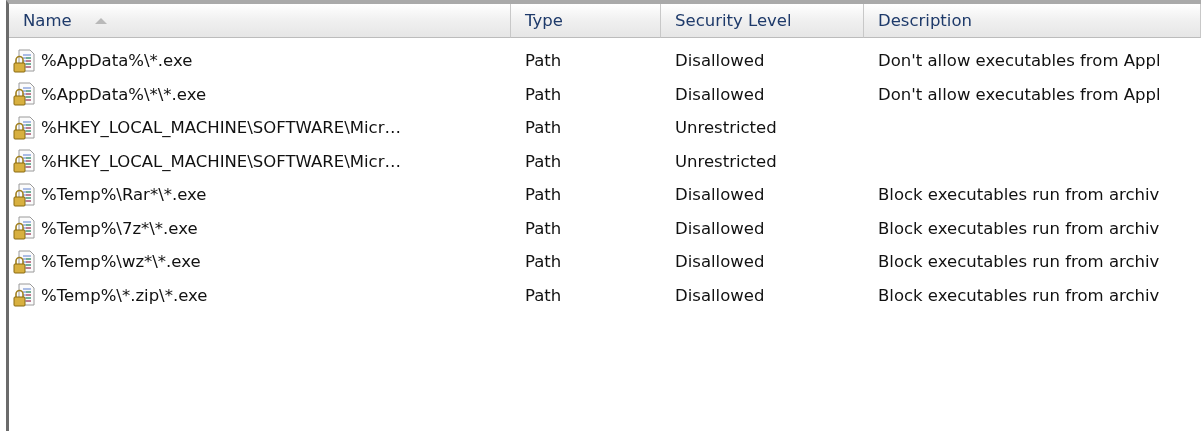 The height and width of the screenshot is (431, 1201). What do you see at coordinates (124, 195) in the screenshot?
I see `rule-path-text: %Temp%\Rar*\*.exe` at bounding box center [124, 195].